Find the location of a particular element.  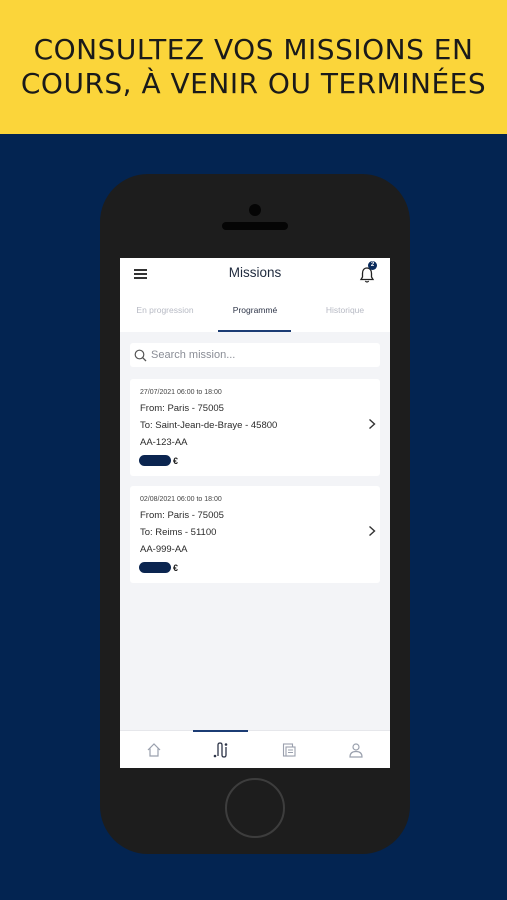

active-tab-indicator is located at coordinates (254, 331).